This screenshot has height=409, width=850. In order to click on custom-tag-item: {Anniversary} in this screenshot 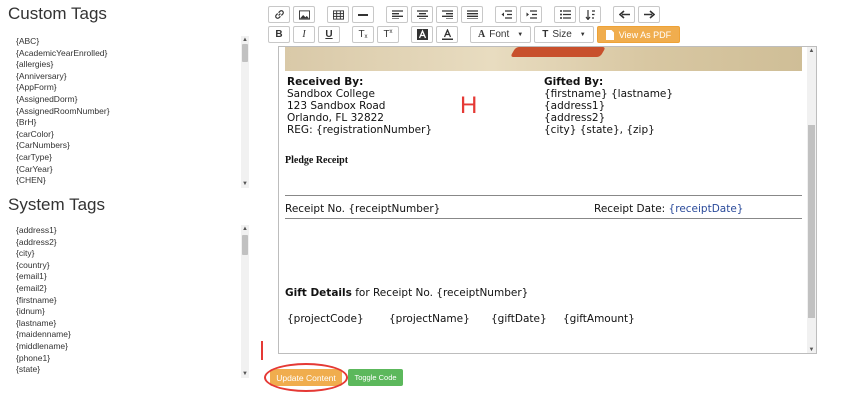, I will do `click(131, 77)`.